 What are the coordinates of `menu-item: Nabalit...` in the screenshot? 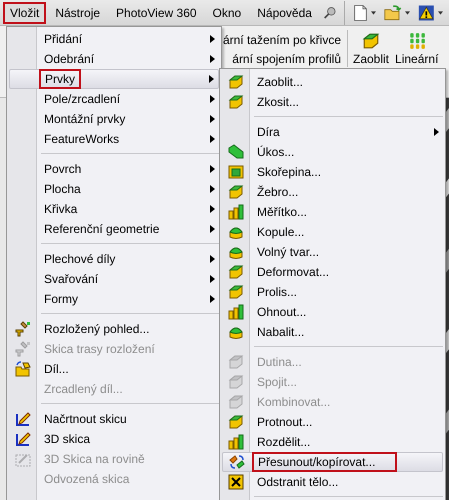 It's located at (332, 332).